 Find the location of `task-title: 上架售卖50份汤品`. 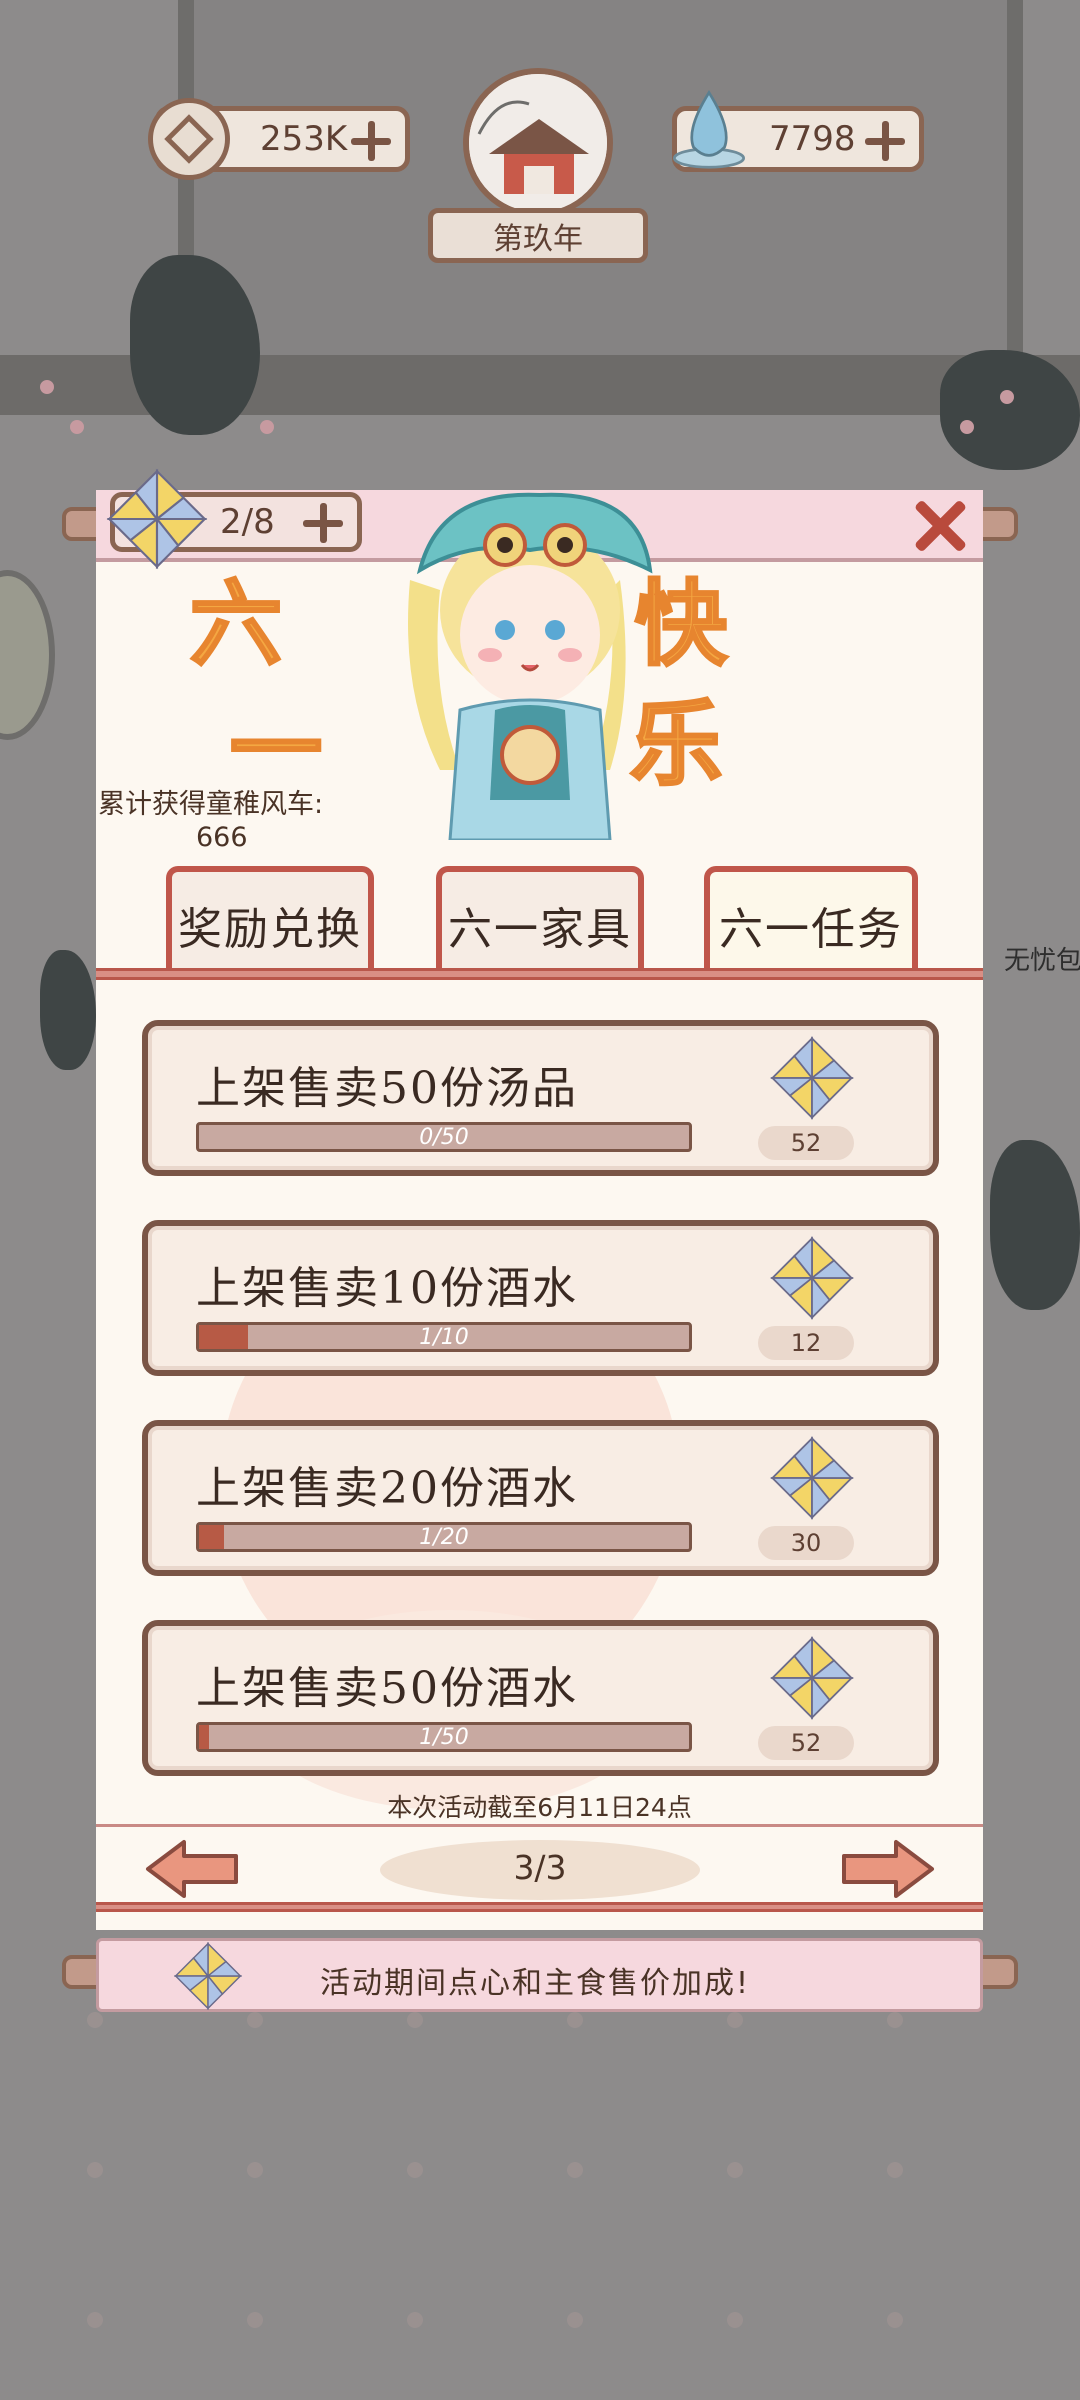

task-title: 上架售卖50份汤品 is located at coordinates (387, 1088).